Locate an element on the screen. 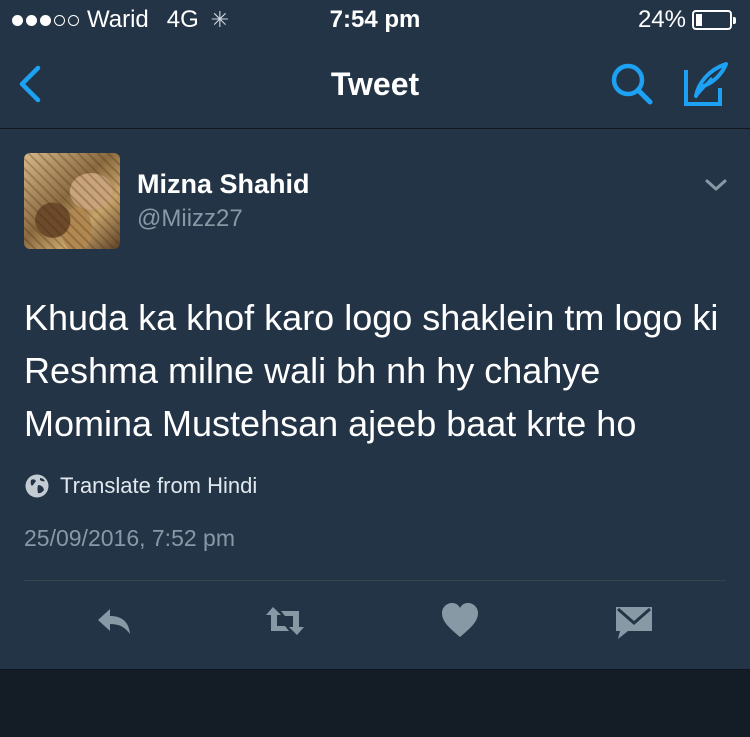 This screenshot has height=737, width=750. status-right: 24% is located at coordinates (686, 20).